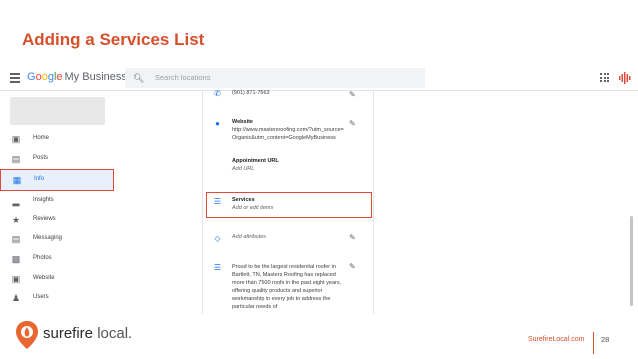 This screenshot has height=359, width=638. I want to click on footer-url: SurefireLocal.com, so click(556, 339).